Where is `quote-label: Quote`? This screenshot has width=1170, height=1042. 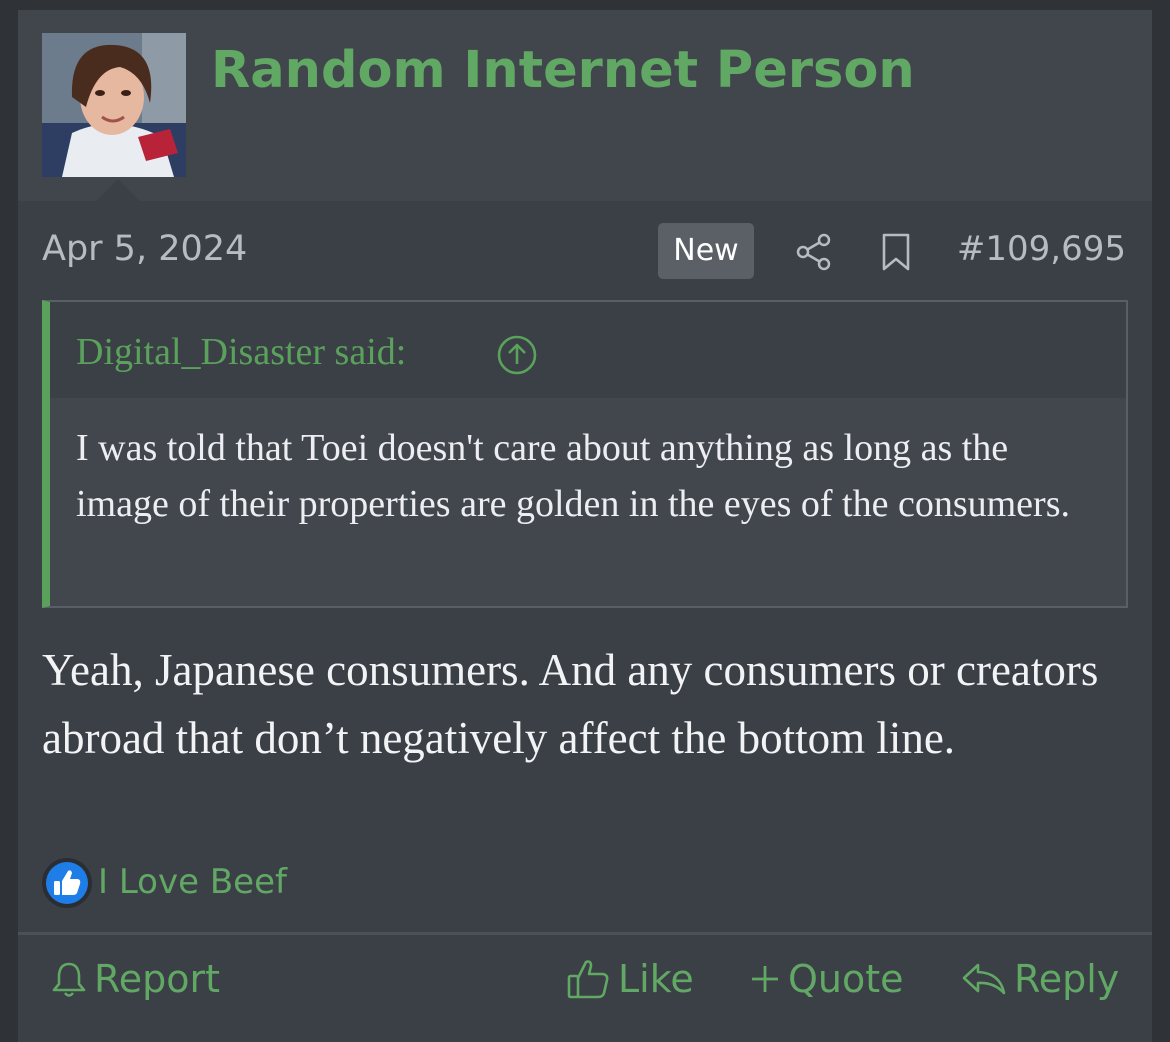 quote-label: Quote is located at coordinates (846, 979).